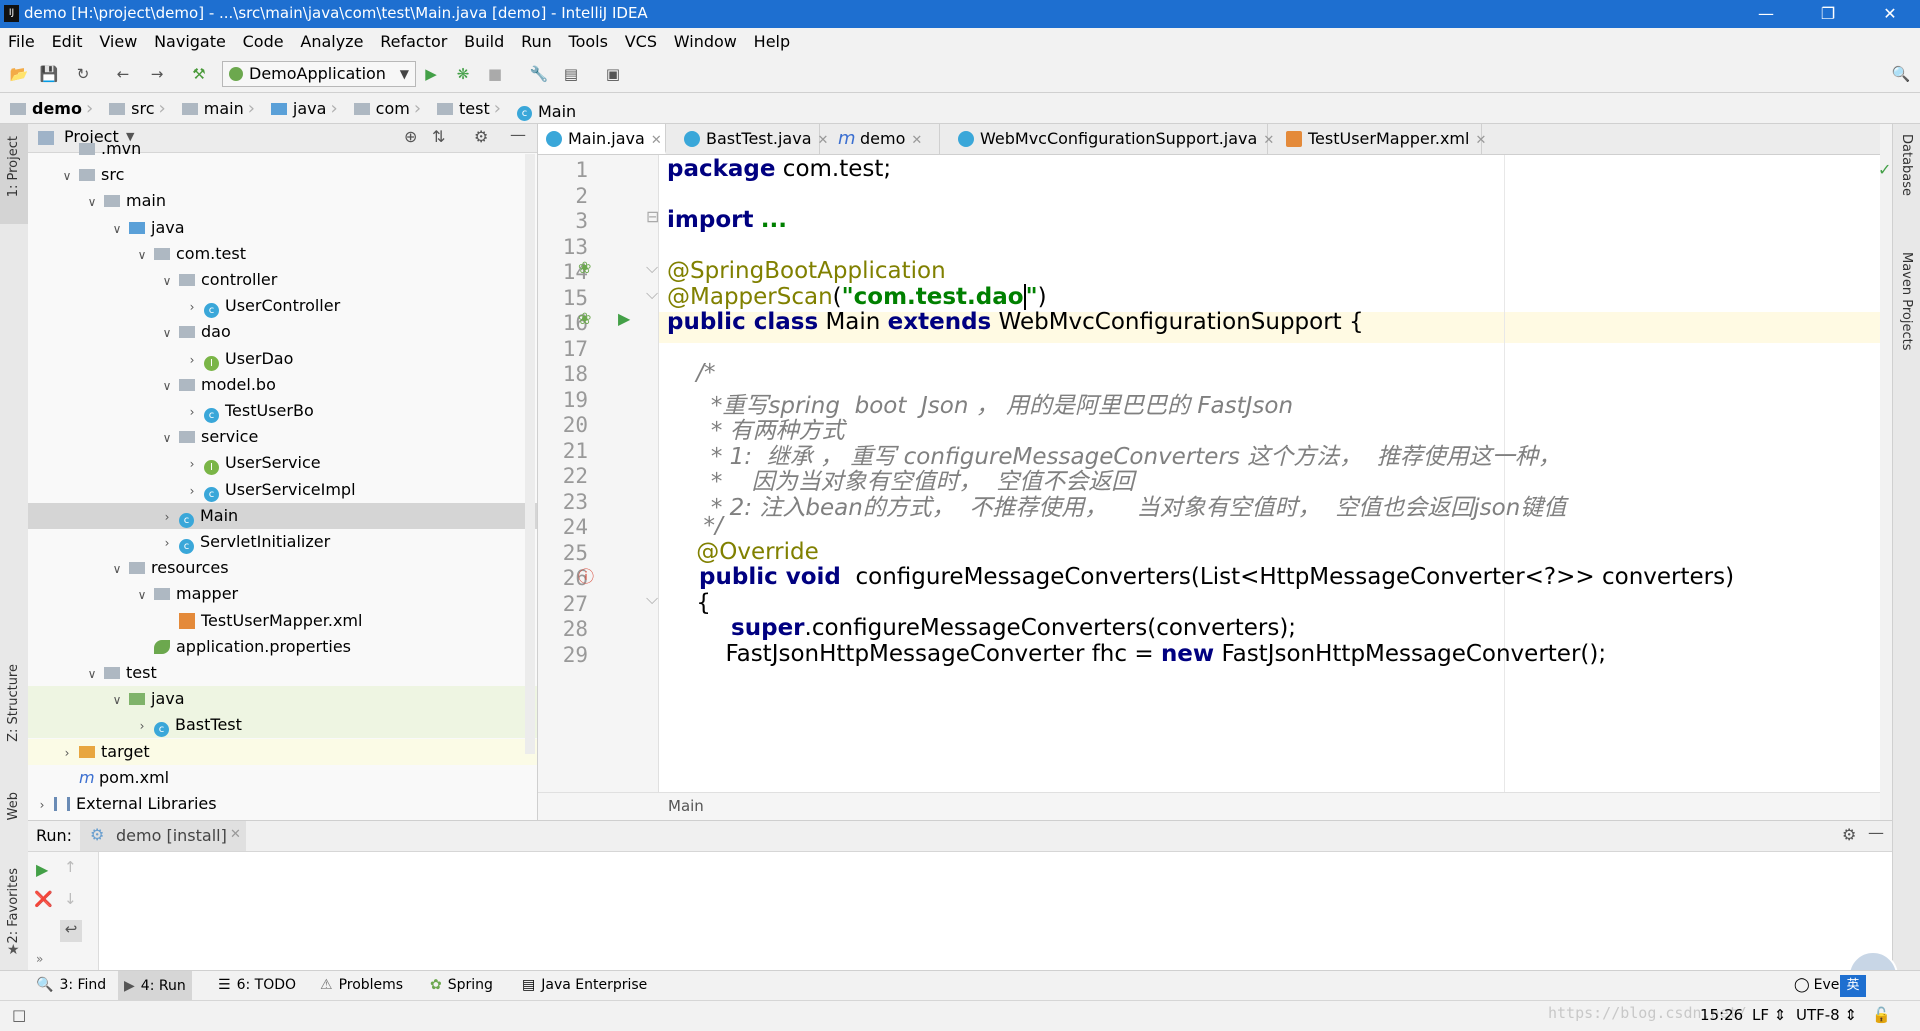 This screenshot has height=1031, width=1920. What do you see at coordinates (584, 267) in the screenshot?
I see `spring-bean-icon: ❀` at bounding box center [584, 267].